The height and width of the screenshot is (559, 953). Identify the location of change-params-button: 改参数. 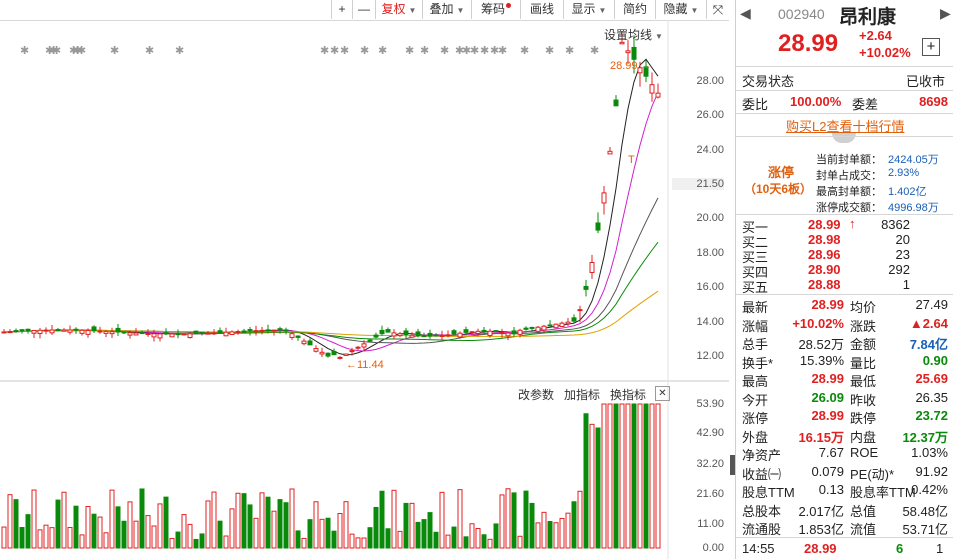
(536, 394).